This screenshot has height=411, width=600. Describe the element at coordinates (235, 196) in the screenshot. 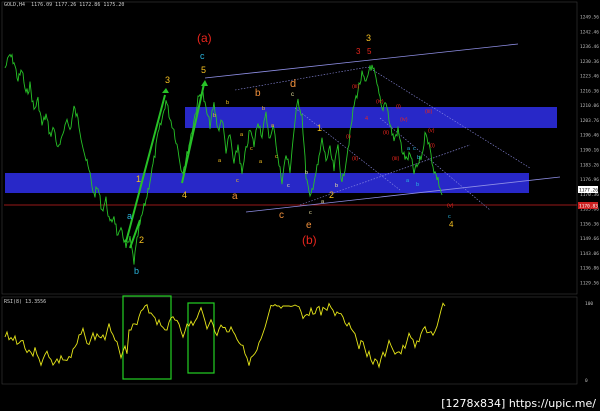

I see `label-a-orange: a` at that location.